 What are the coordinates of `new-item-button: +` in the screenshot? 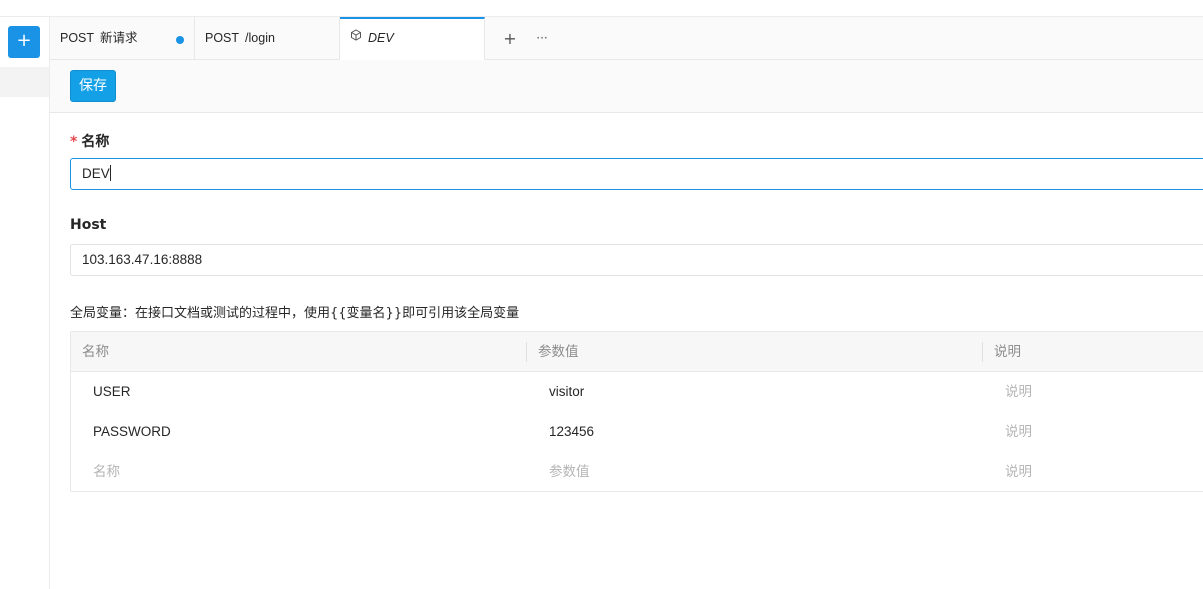 It's located at (24, 42).